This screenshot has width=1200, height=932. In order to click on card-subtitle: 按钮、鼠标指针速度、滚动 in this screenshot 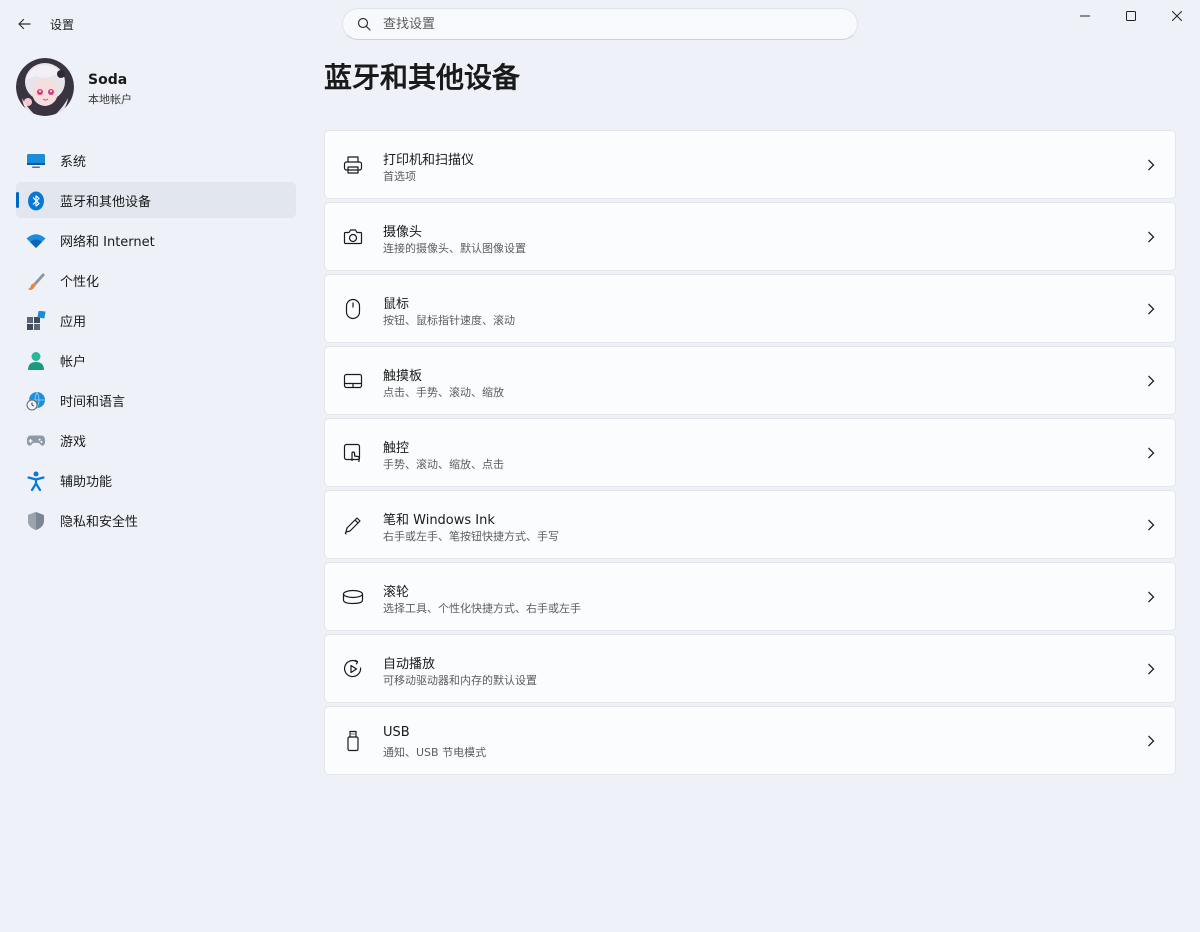, I will do `click(449, 320)`.